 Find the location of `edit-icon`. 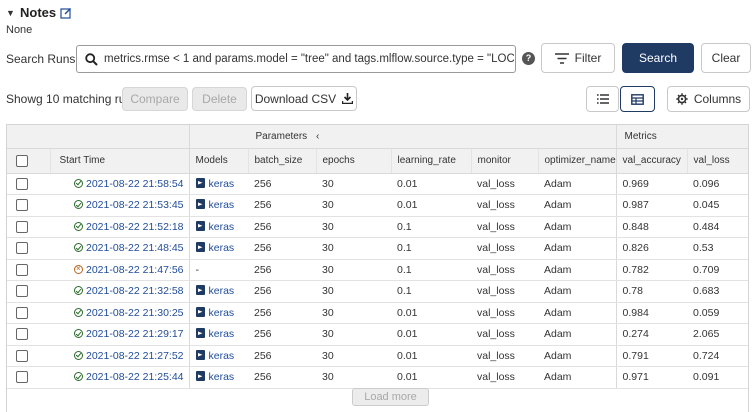

edit-icon is located at coordinates (66, 13).